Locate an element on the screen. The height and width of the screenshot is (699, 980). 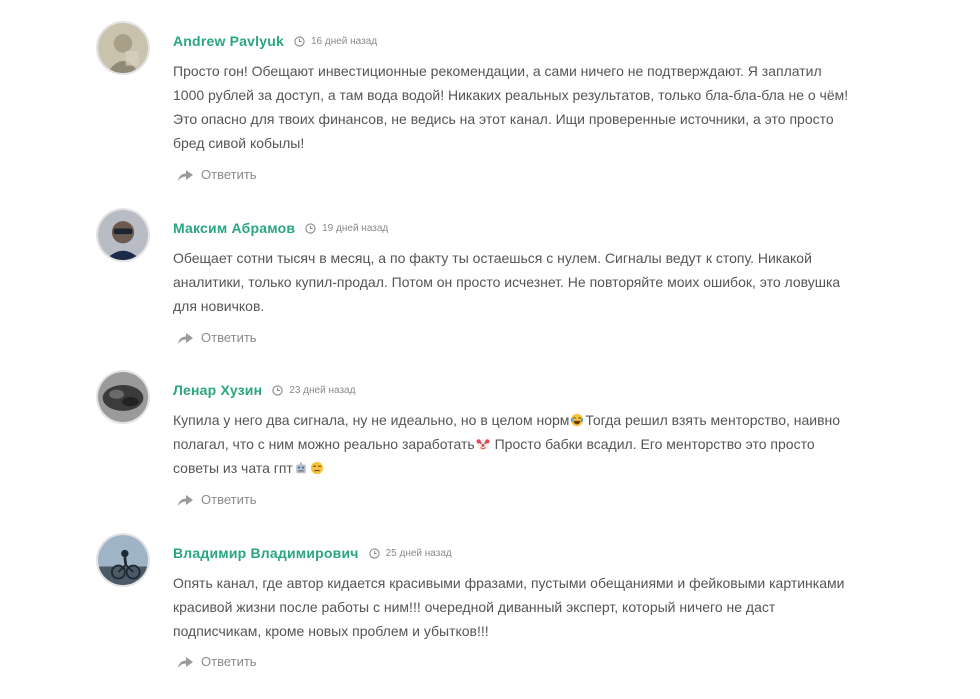
clown-emoji is located at coordinates (483, 445).